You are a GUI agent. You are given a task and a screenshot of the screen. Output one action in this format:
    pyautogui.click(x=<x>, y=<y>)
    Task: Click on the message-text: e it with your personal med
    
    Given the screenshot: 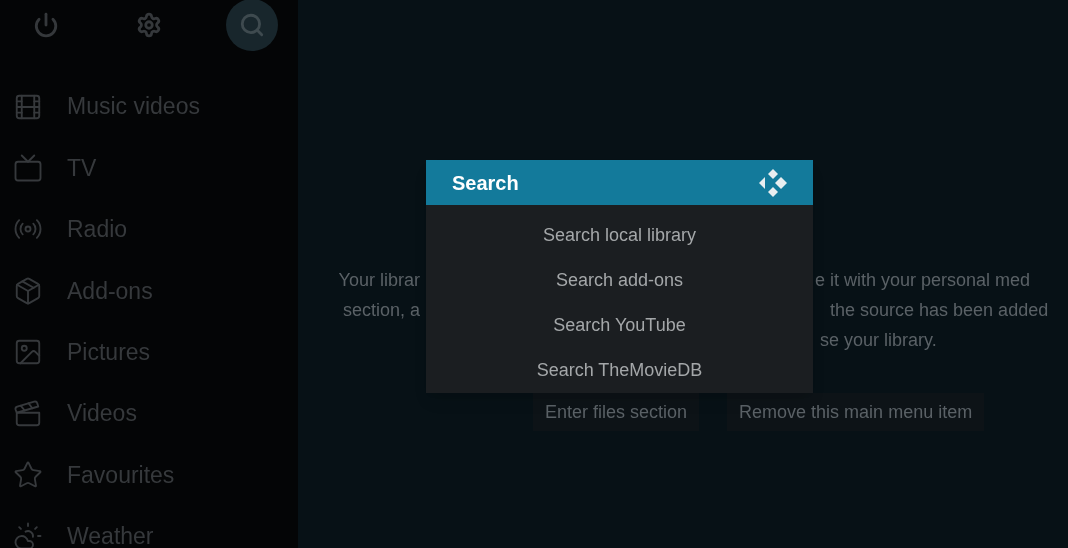 What is the action you would take?
    pyautogui.click(x=923, y=280)
    